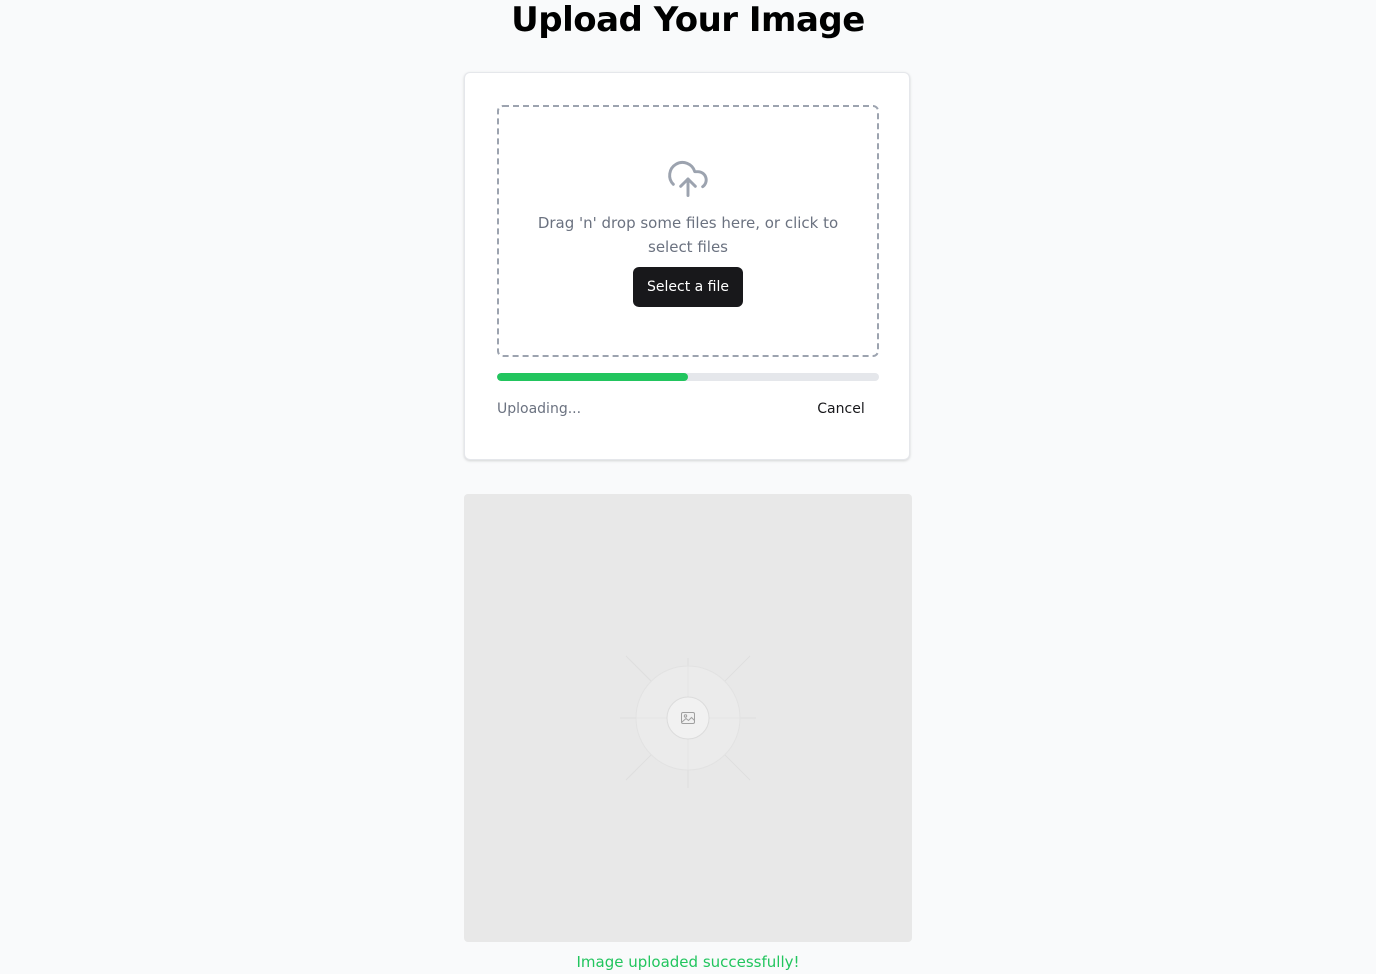 Image resolution: width=1376 pixels, height=974 pixels. I want to click on upload-success-message: Image uploaded successfully!, so click(688, 962).